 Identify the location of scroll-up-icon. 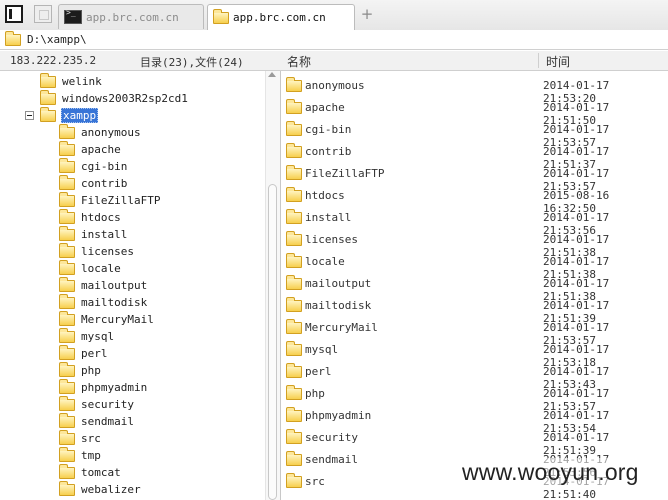
(272, 74).